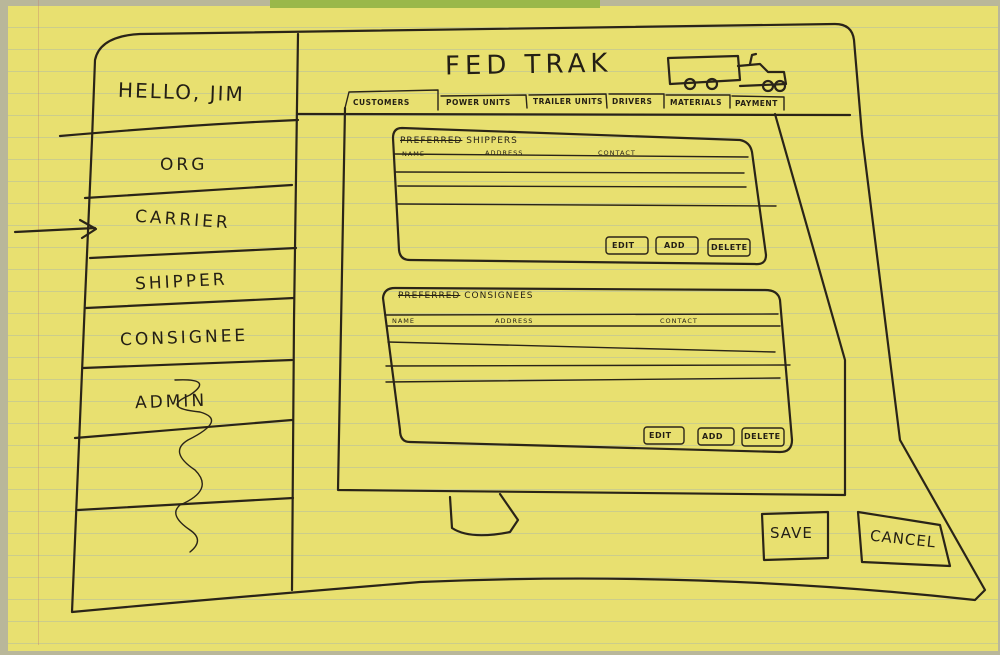 This screenshot has width=1000, height=655. What do you see at coordinates (756, 103) in the screenshot?
I see `tab-payment: PAYMENT` at bounding box center [756, 103].